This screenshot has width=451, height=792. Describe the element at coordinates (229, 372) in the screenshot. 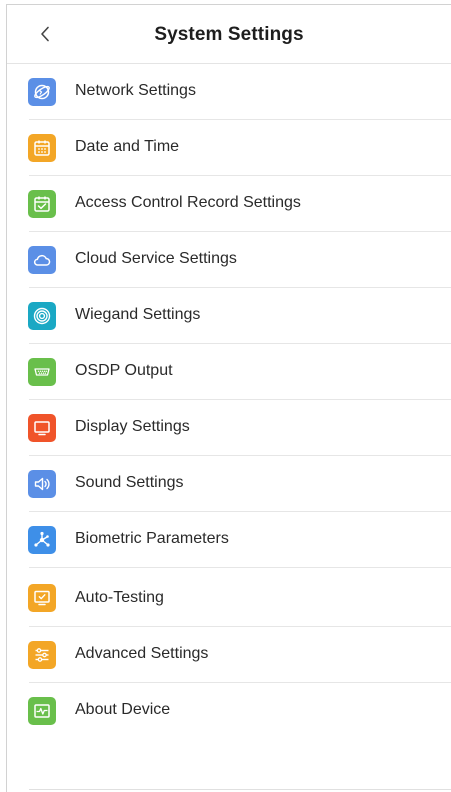

I see `menu-item-osdp-output: OSDP Output` at that location.